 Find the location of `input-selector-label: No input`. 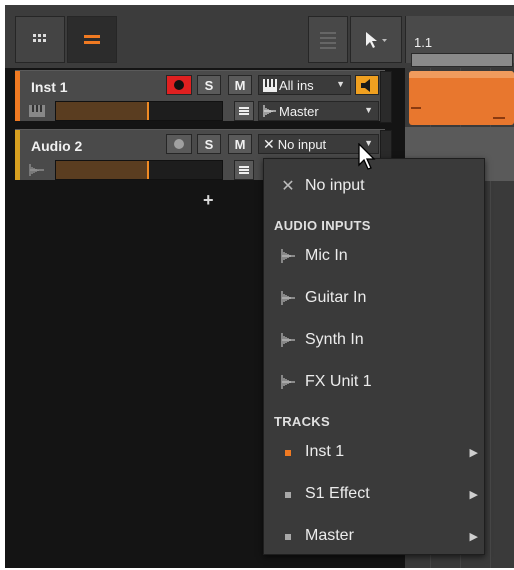

input-selector-label: No input is located at coordinates (302, 144).